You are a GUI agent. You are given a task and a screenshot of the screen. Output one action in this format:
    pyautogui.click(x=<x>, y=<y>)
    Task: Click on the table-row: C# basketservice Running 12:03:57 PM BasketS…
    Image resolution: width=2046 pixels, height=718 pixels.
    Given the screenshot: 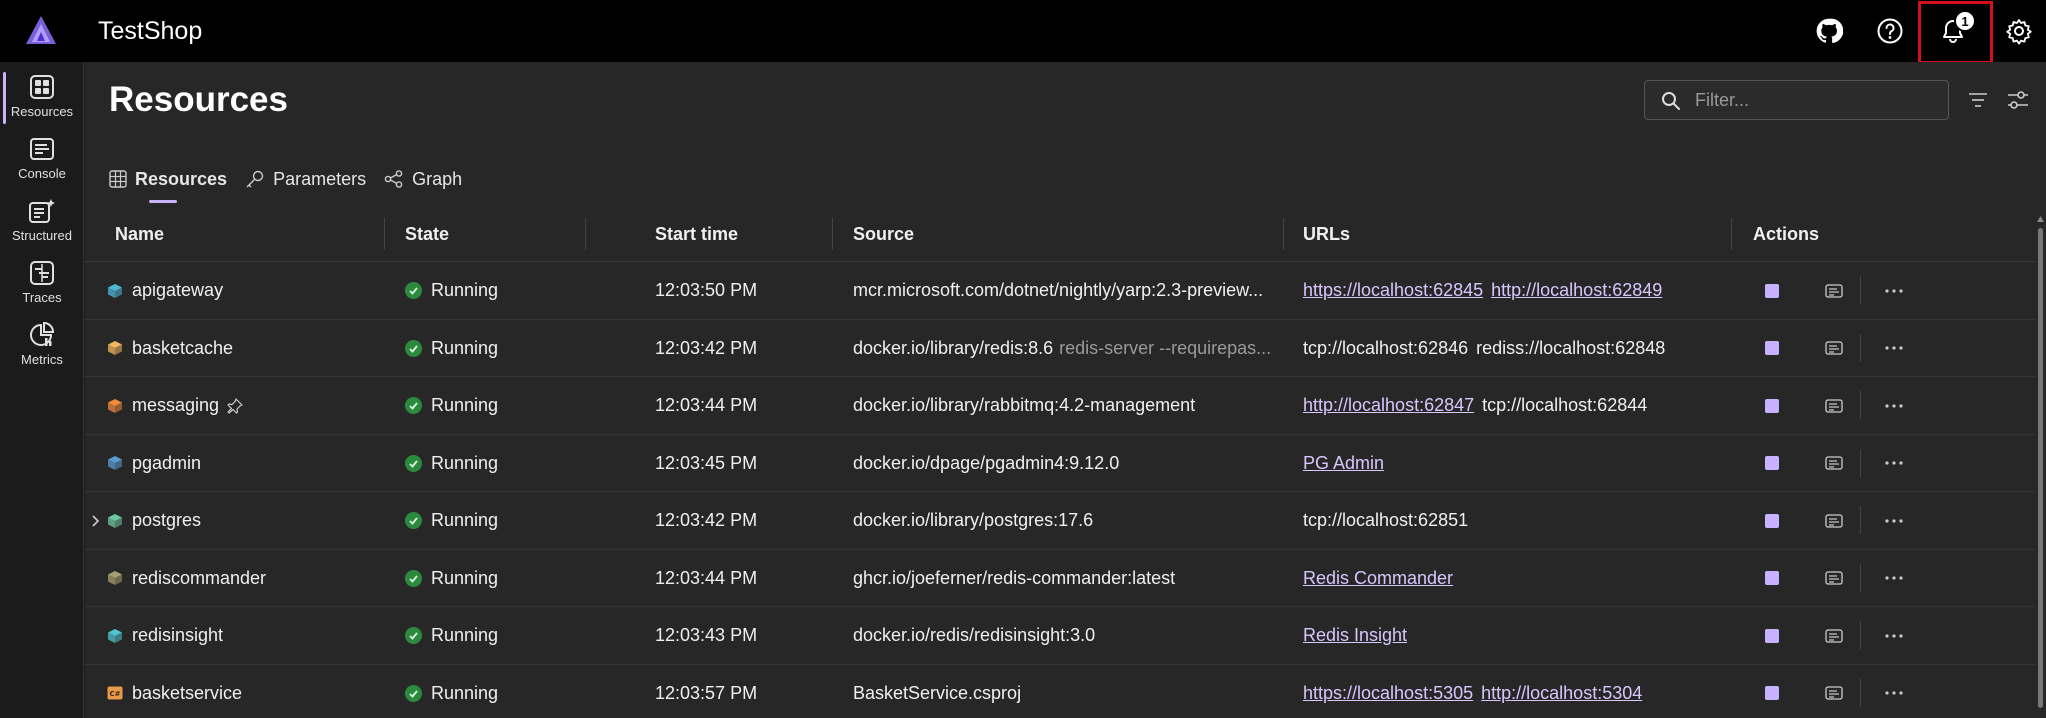 What is the action you would take?
    pyautogui.click(x=1060, y=691)
    